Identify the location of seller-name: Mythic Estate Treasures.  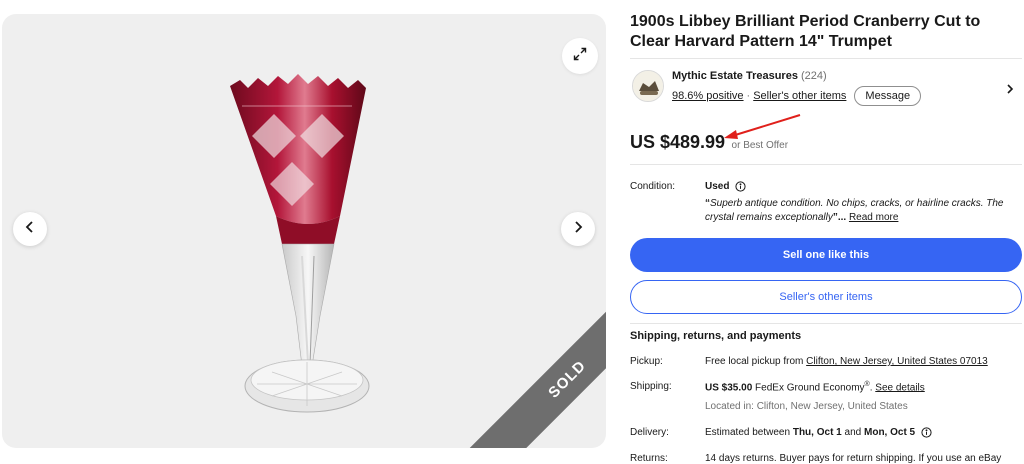
(735, 76).